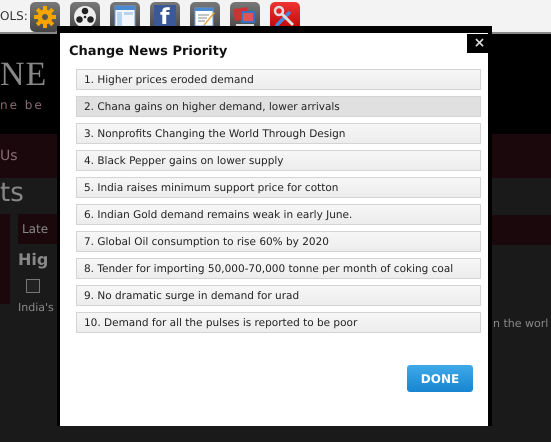 This screenshot has width=551, height=442. I want to click on tab: Late, so click(37, 229).